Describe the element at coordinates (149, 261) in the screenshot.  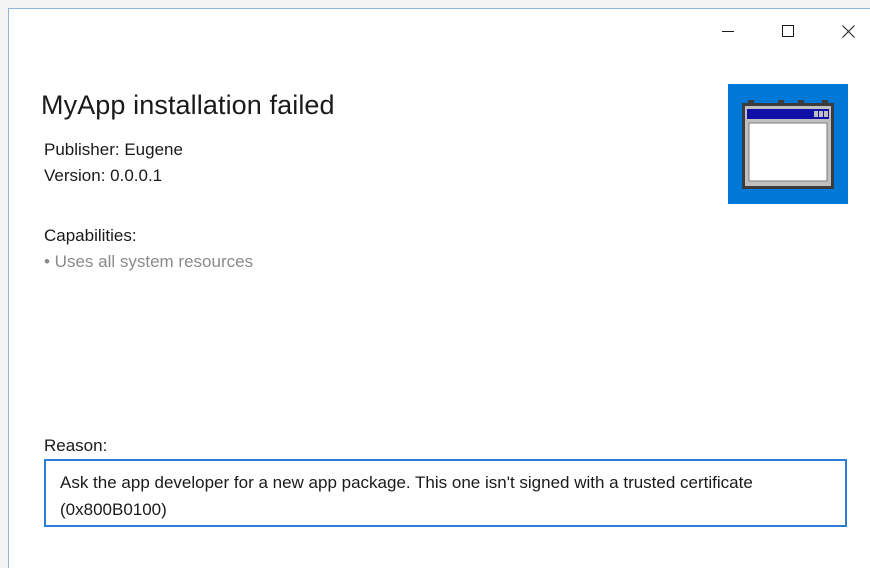
I see `capability-item: • Uses all system resources` at that location.